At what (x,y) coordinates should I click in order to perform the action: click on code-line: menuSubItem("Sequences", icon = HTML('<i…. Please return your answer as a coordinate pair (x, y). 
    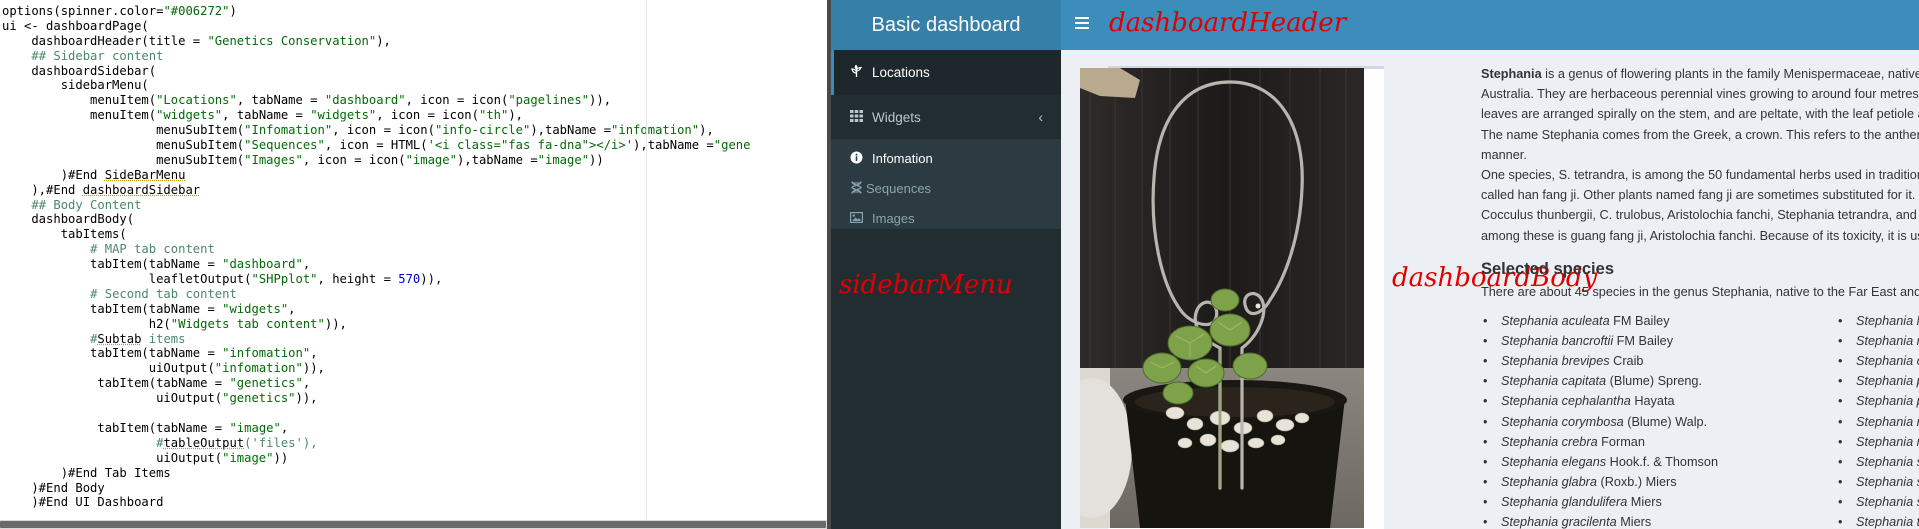
    Looking at the image, I should click on (376, 145).